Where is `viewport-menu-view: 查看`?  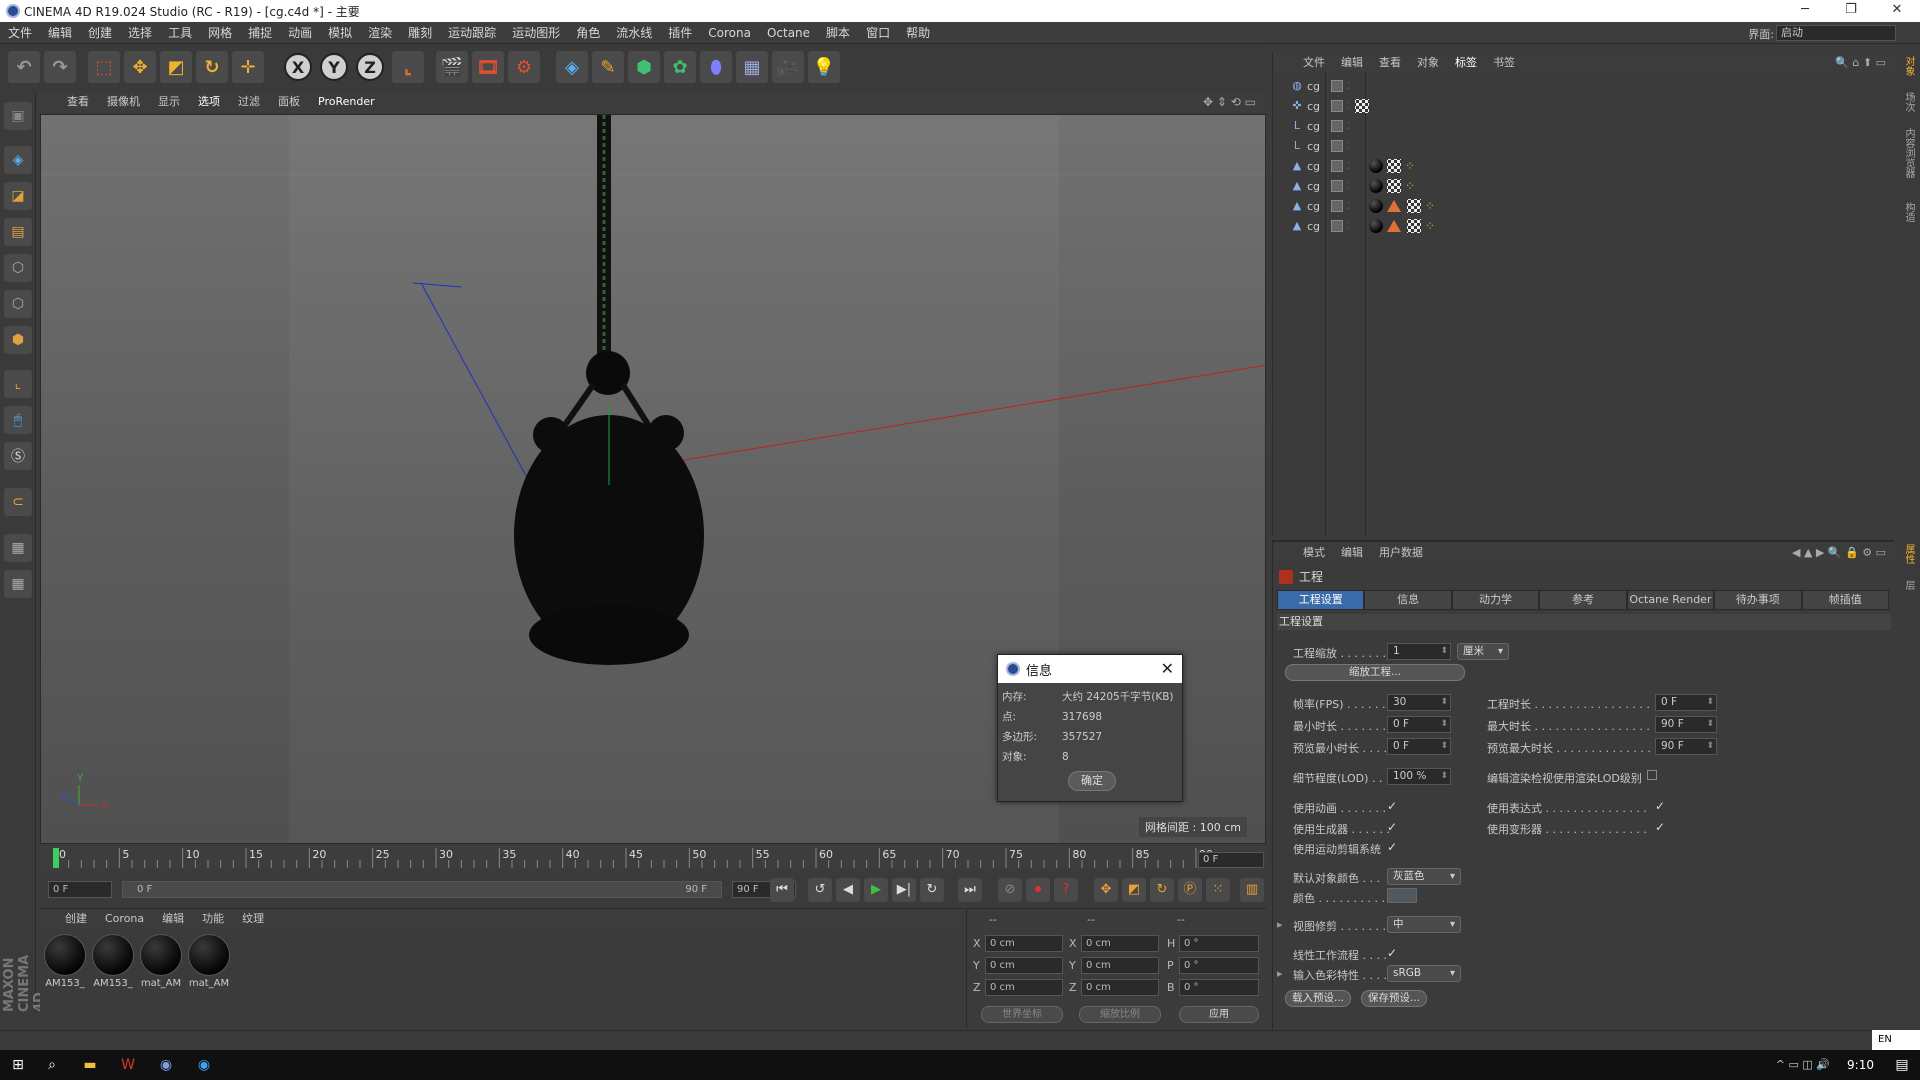
viewport-menu-view: 查看 is located at coordinates (78, 102).